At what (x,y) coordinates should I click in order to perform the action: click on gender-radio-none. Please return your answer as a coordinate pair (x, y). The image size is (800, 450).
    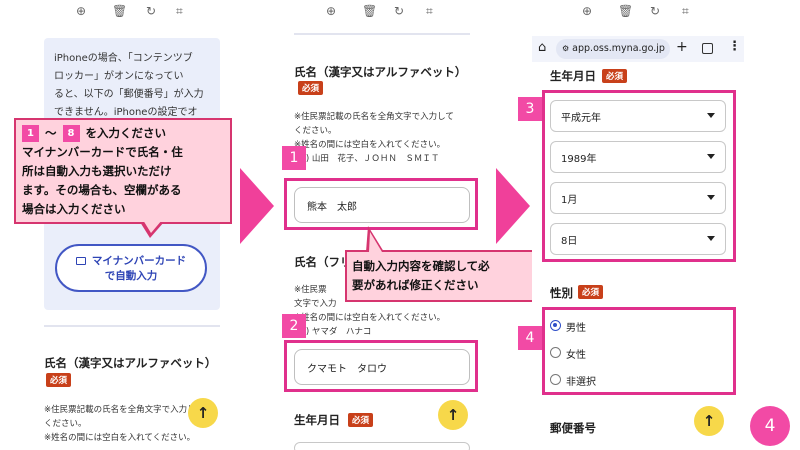
    Looking at the image, I should click on (555, 379).